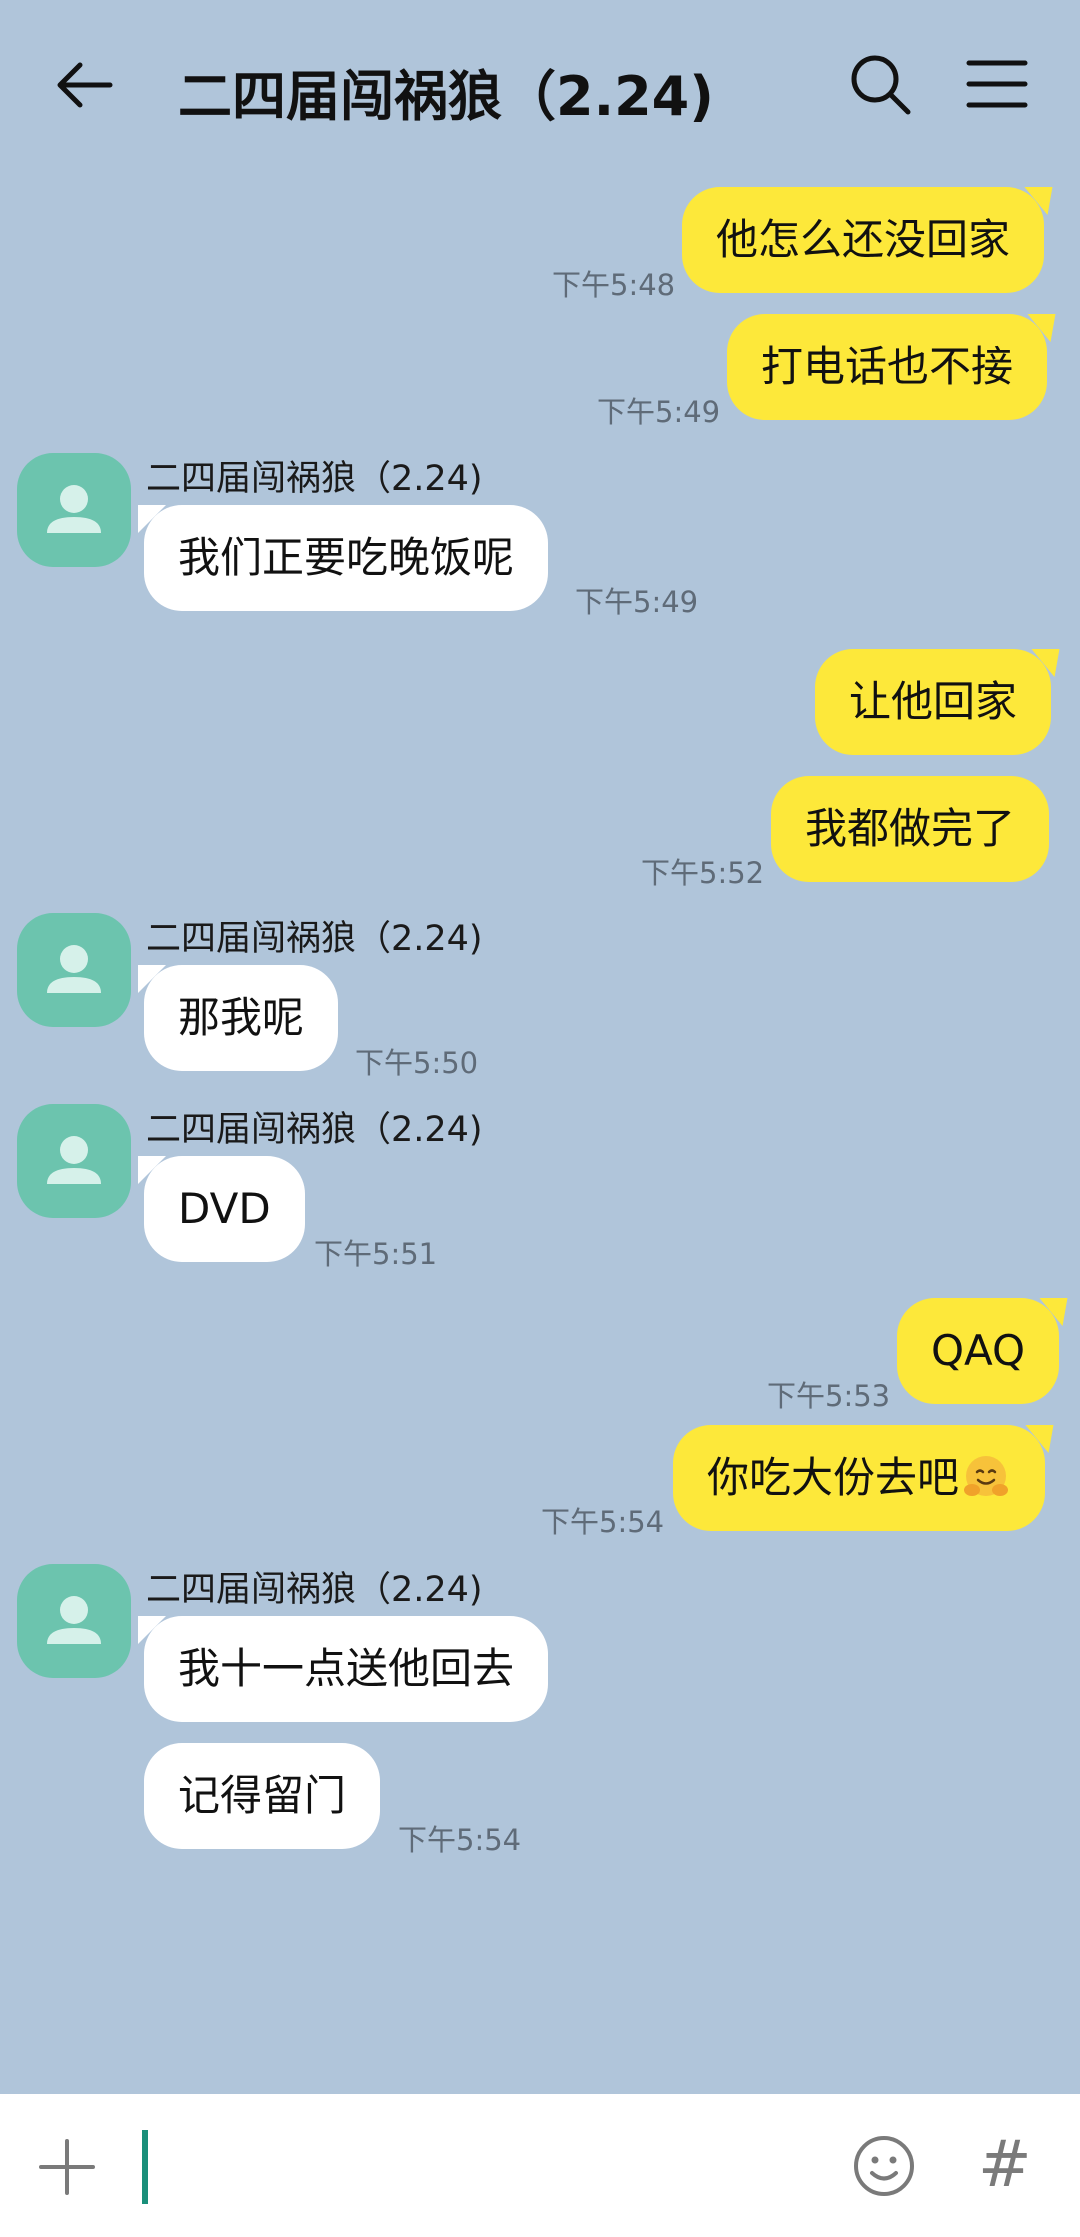  I want to click on message-input-bar: #, so click(540, 2165).